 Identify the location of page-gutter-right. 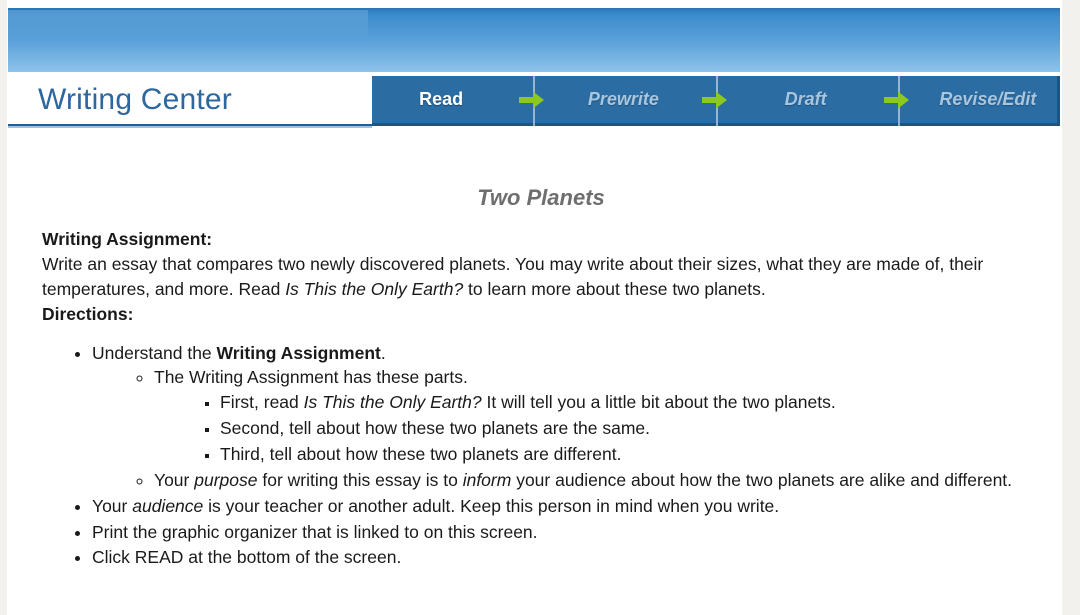
(1071, 307).